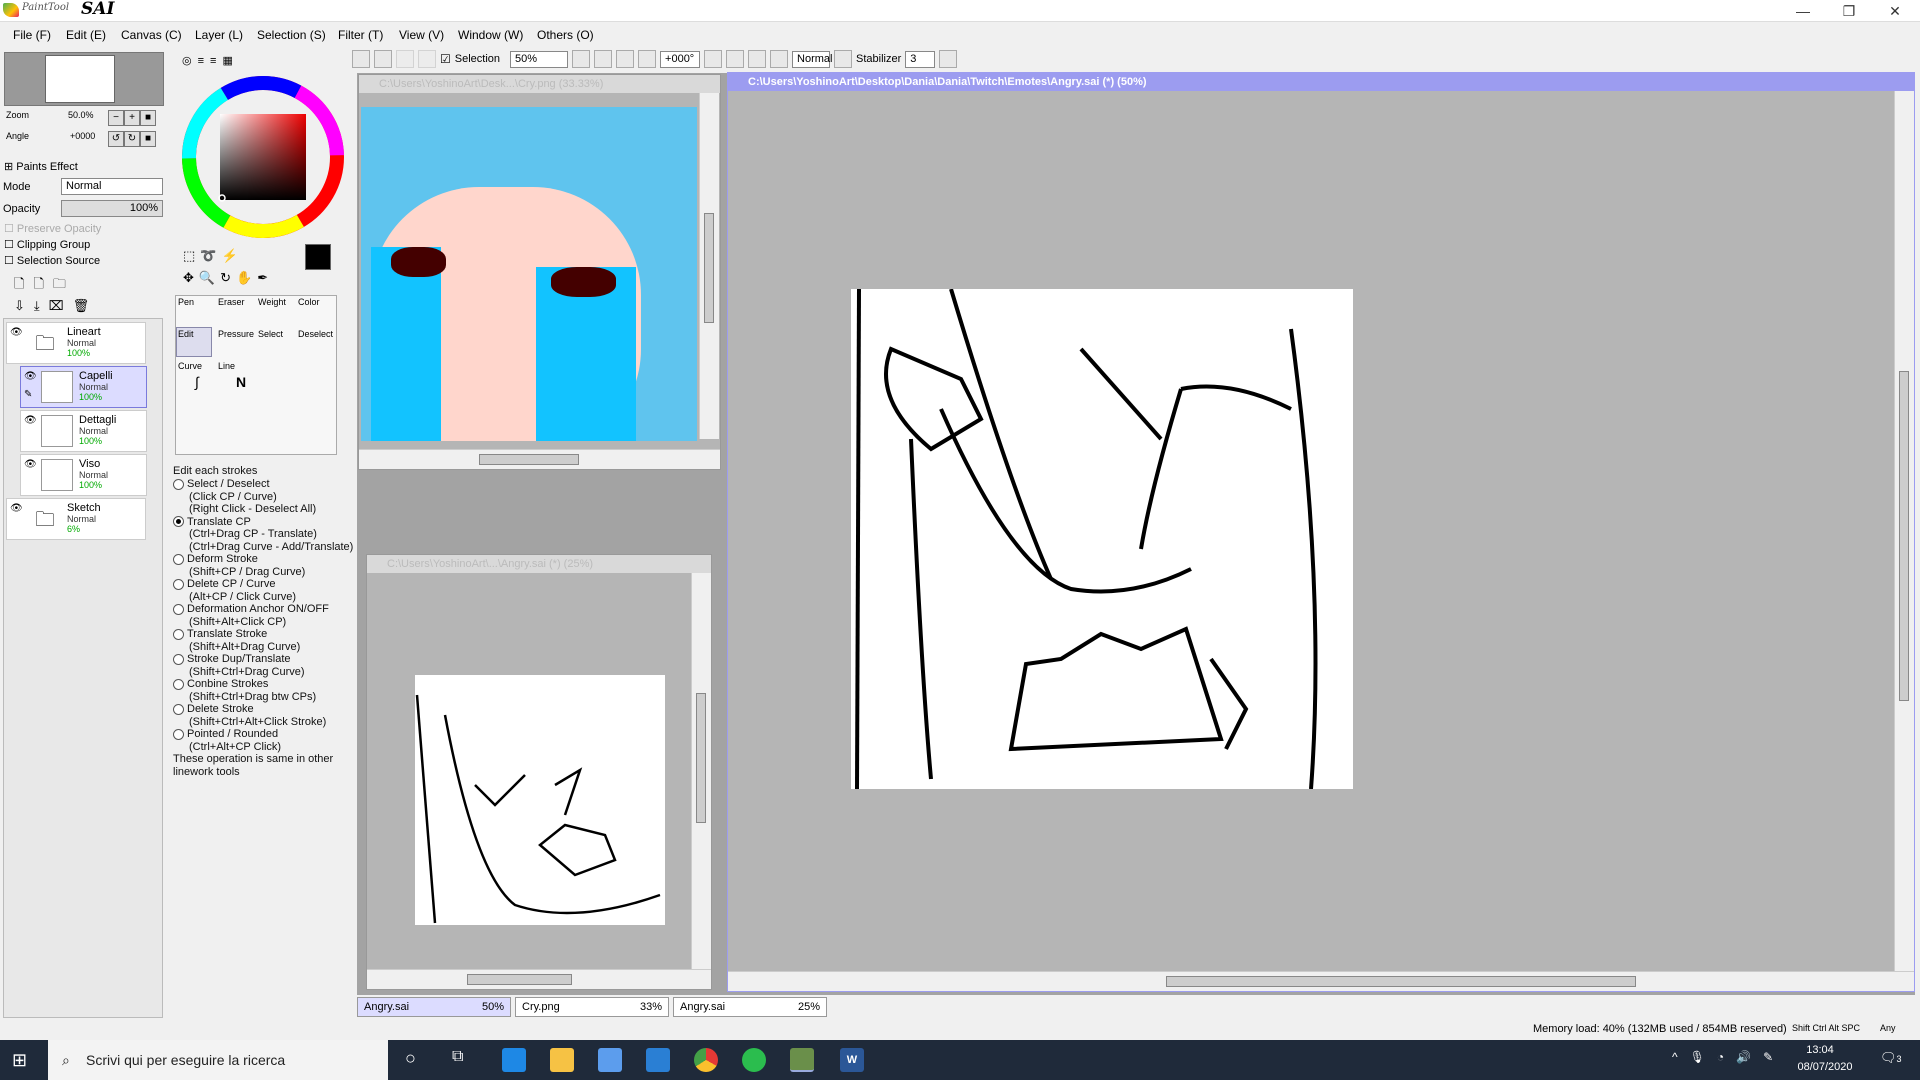 The image size is (1920, 1080). What do you see at coordinates (32, 35) in the screenshot?
I see `menu-file: File (F)` at bounding box center [32, 35].